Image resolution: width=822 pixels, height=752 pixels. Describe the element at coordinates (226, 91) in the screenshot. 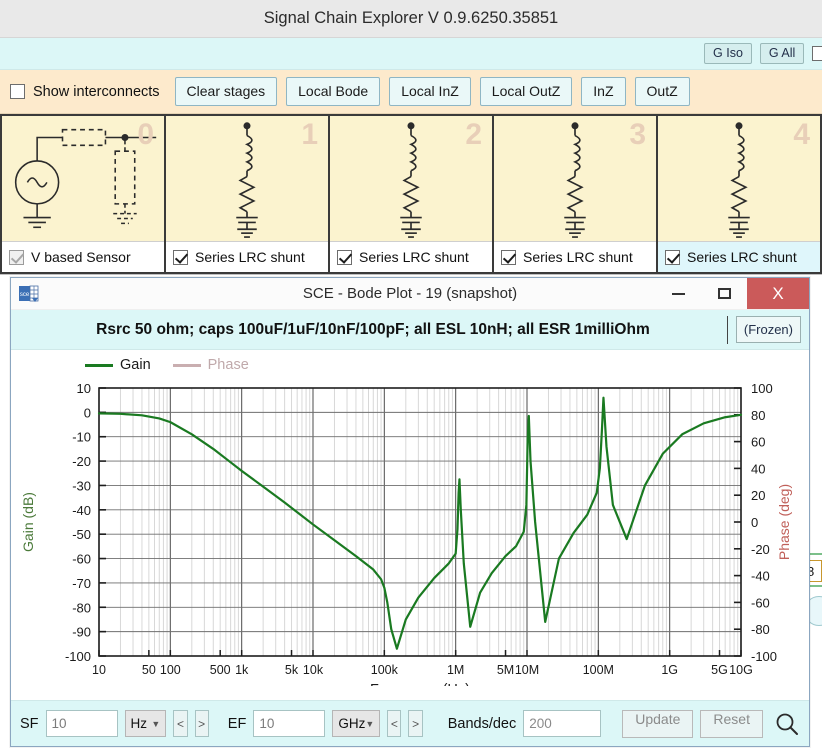

I see `clear-stages-button: Clear stages` at that location.